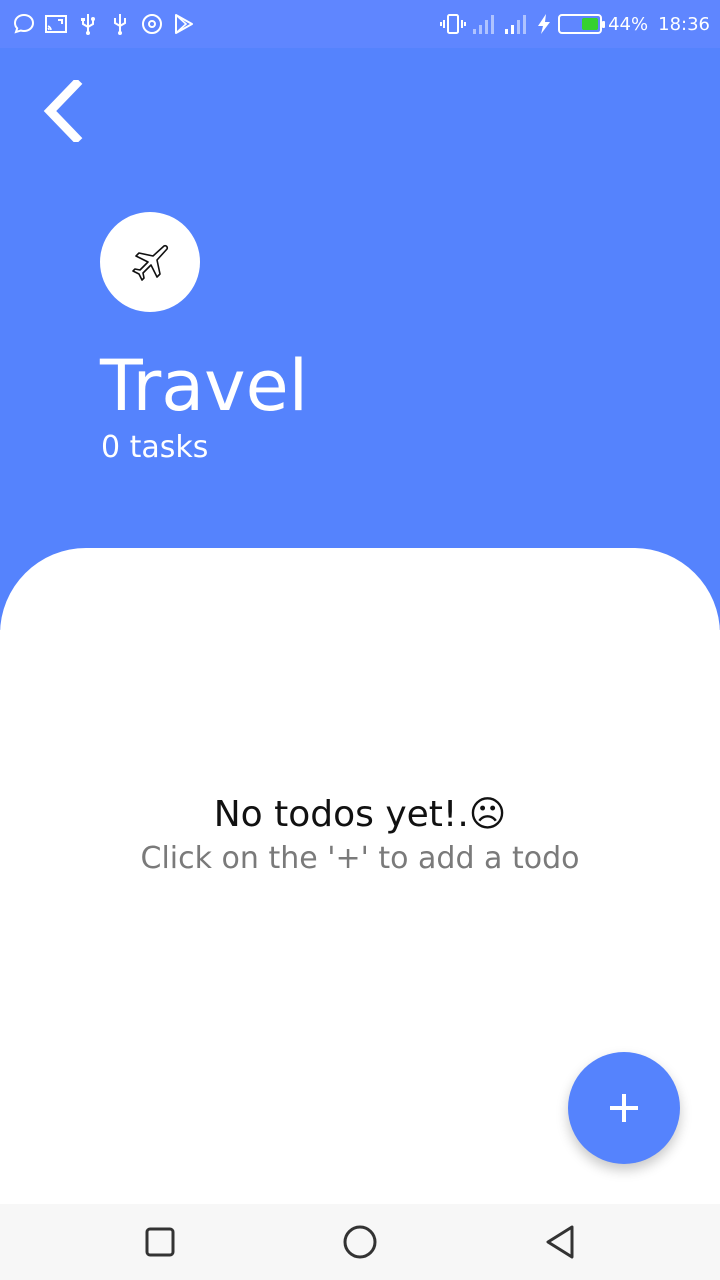 This screenshot has width=720, height=1280. Describe the element at coordinates (628, 24) in the screenshot. I see `battery-percent: 44%` at that location.